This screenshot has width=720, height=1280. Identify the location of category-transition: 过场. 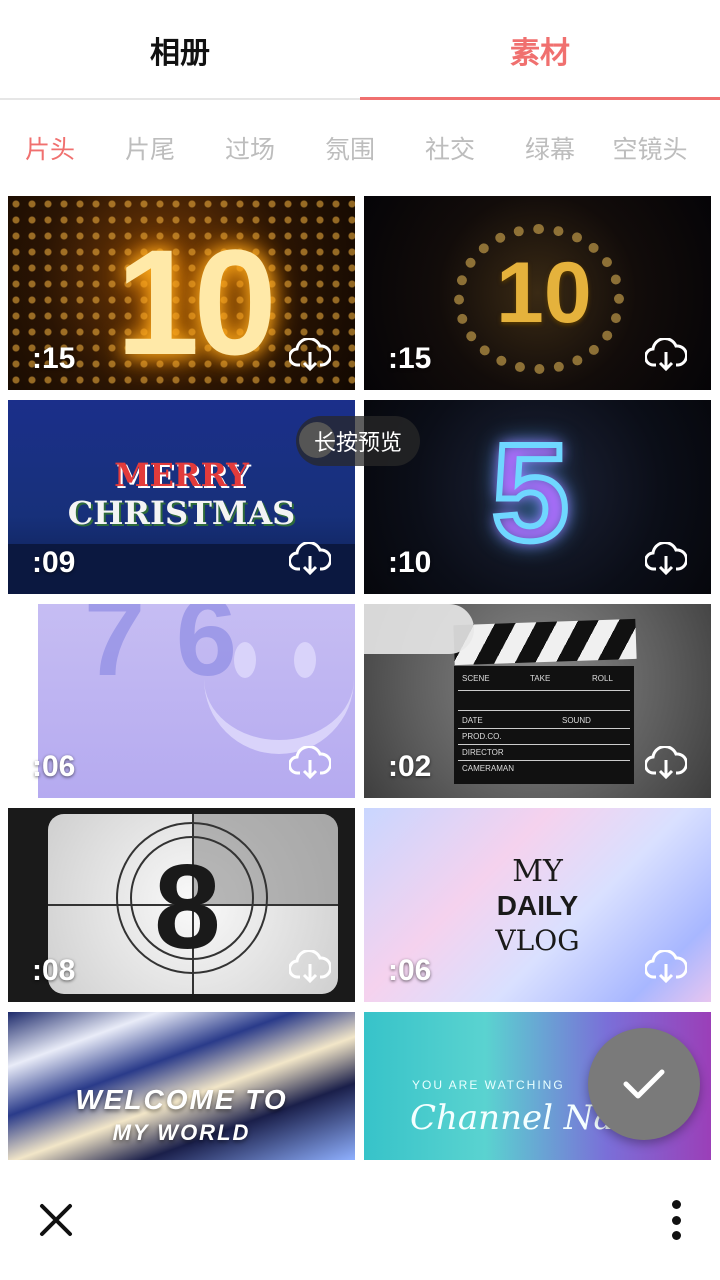
(250, 148).